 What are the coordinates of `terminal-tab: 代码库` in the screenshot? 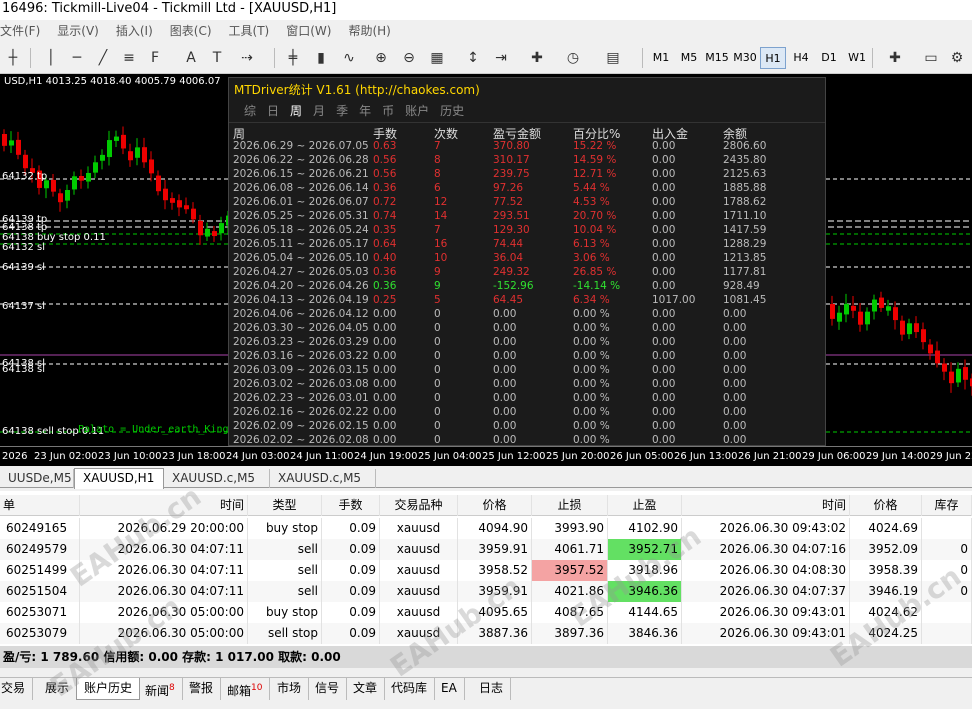 It's located at (410, 689).